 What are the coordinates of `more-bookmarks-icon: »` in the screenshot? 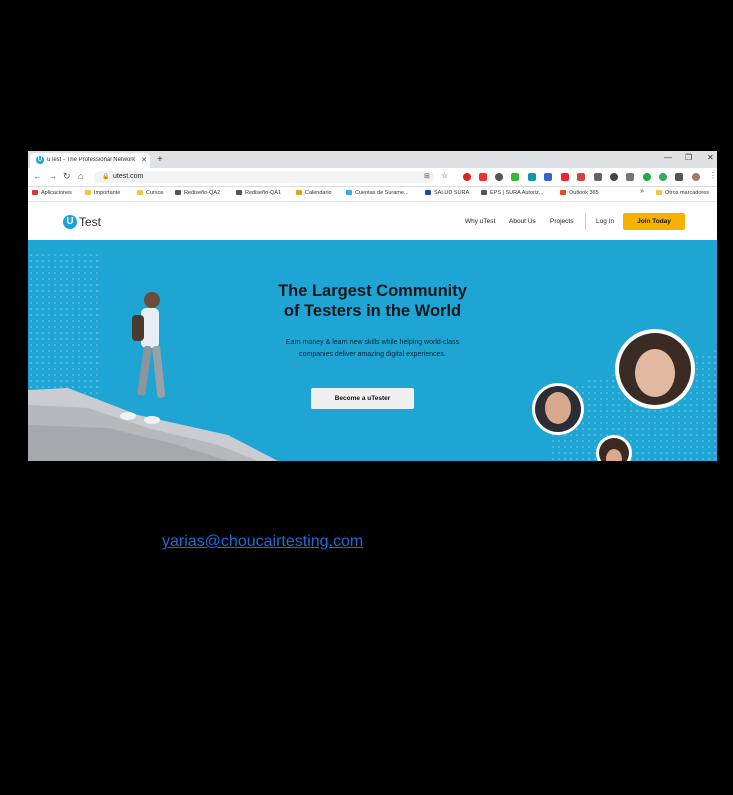 It's located at (642, 191).